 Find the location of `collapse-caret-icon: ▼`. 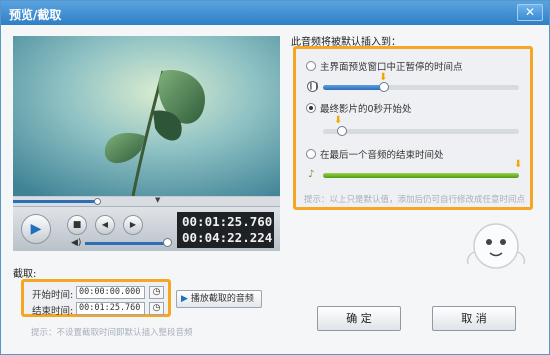

collapse-caret-icon: ▼ is located at coordinates (157, 200).